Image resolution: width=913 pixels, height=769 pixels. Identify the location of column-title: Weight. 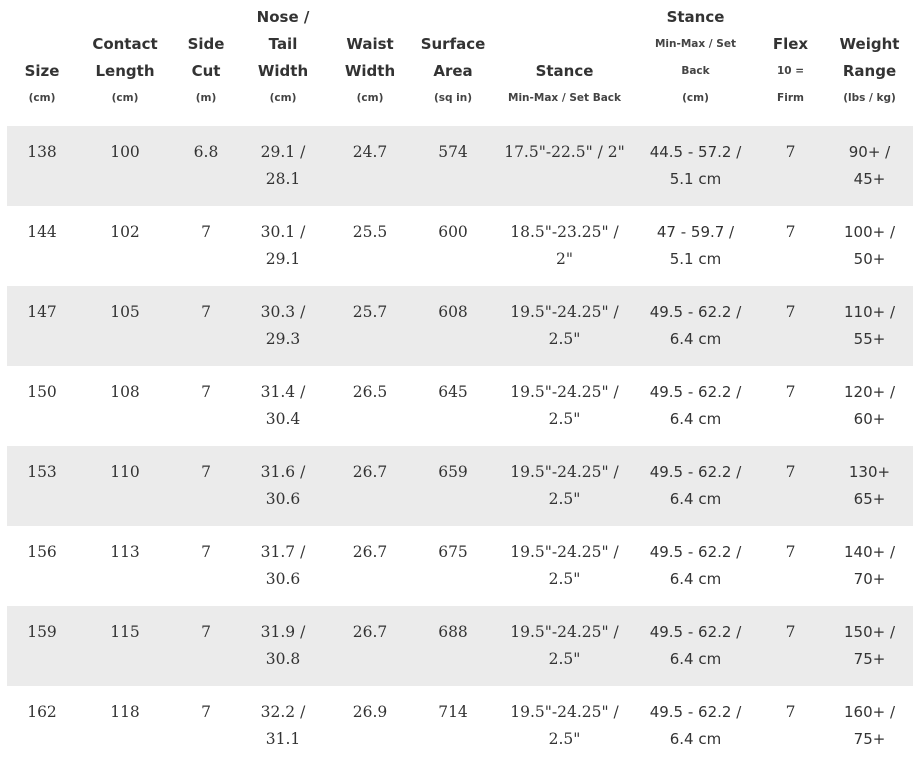
(869, 44).